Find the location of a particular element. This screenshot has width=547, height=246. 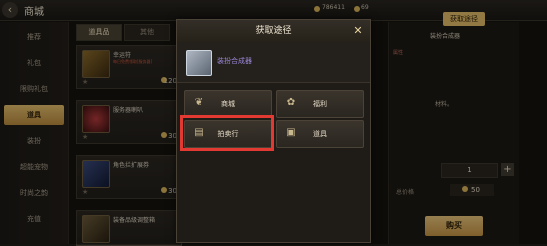

modal-header: 获取途径 ✕ is located at coordinates (273, 31).